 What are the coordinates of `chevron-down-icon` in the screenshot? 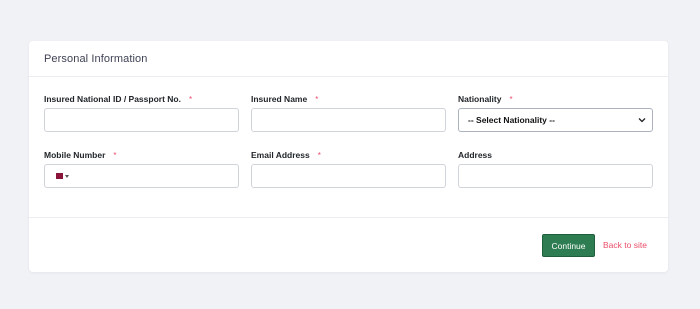 It's located at (642, 120).